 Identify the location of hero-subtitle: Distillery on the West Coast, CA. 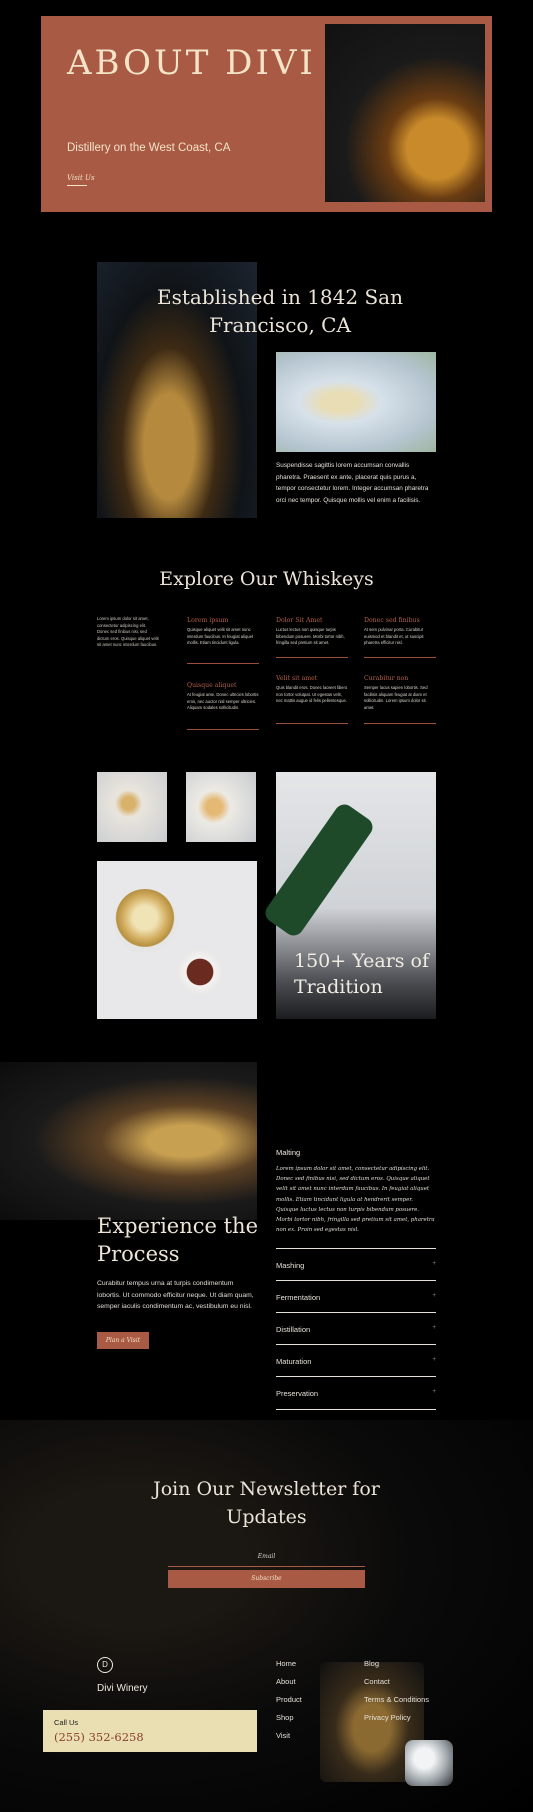
(149, 148).